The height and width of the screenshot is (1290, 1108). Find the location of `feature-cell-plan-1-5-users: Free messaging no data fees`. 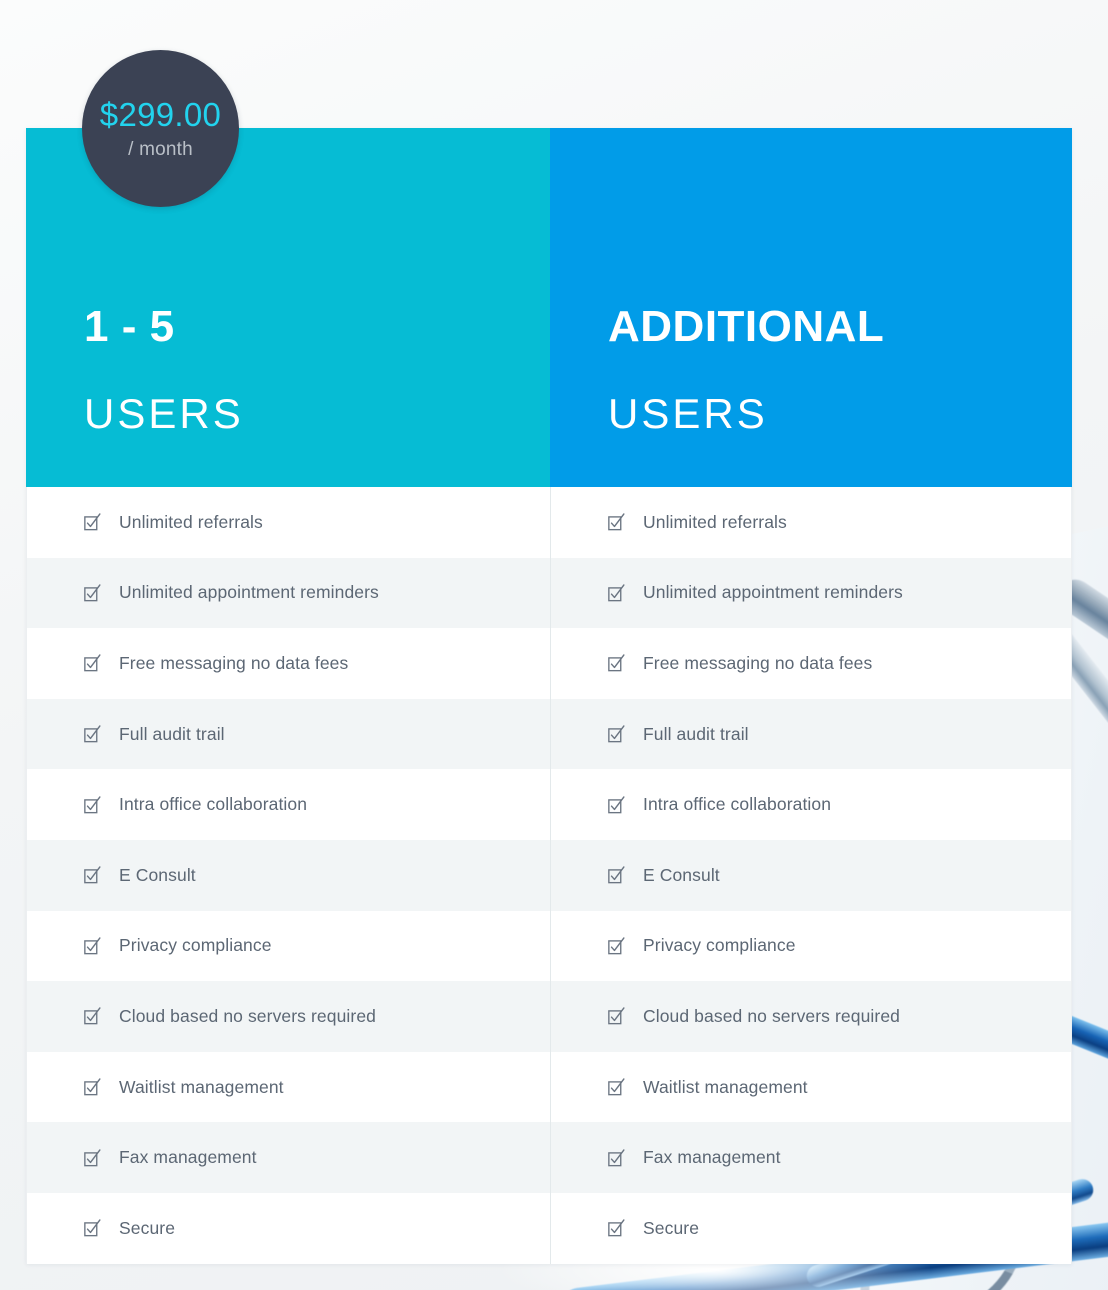

feature-cell-plan-1-5-users: Free messaging no data fees is located at coordinates (288, 663).